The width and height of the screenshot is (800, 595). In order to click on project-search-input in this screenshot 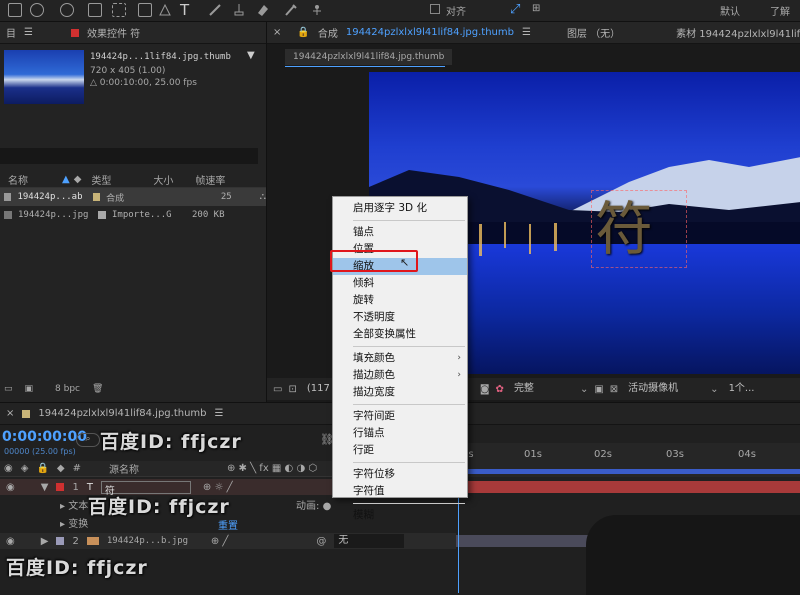, I will do `click(129, 156)`.